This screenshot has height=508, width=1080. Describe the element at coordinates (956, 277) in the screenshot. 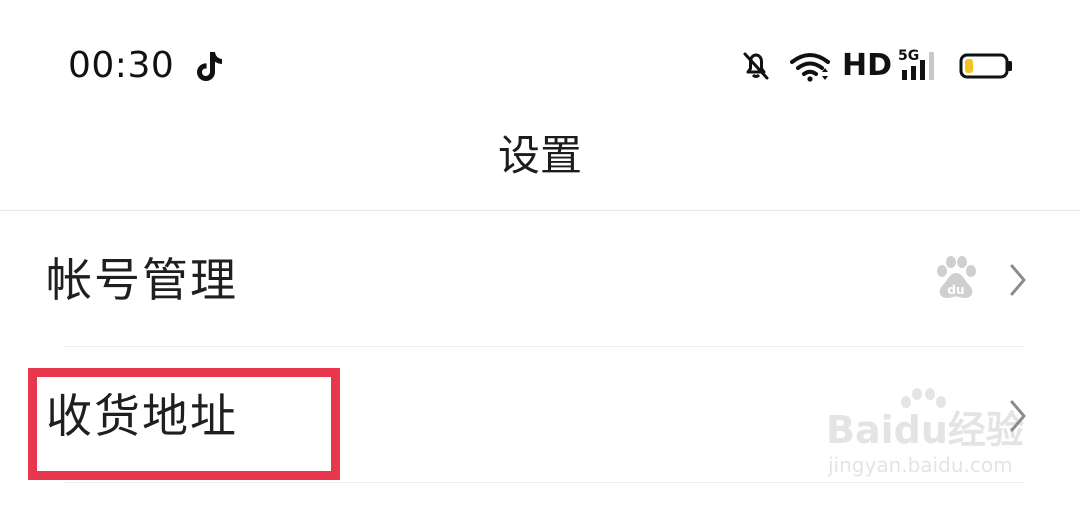

I see `baidu-paw-icon: du` at that location.